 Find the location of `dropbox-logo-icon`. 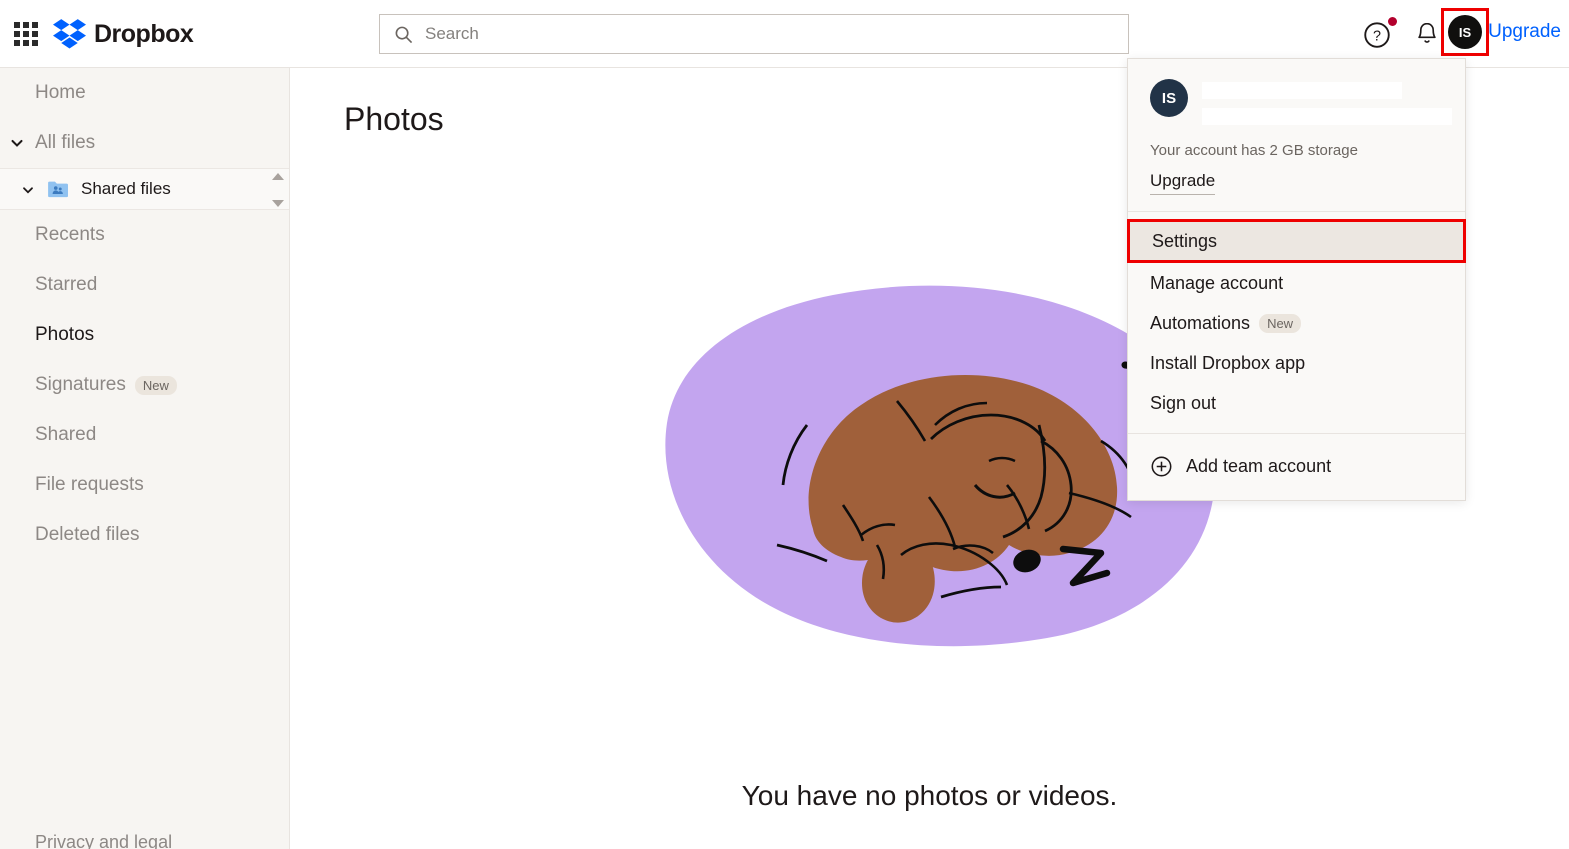

dropbox-logo-icon is located at coordinates (69, 34).